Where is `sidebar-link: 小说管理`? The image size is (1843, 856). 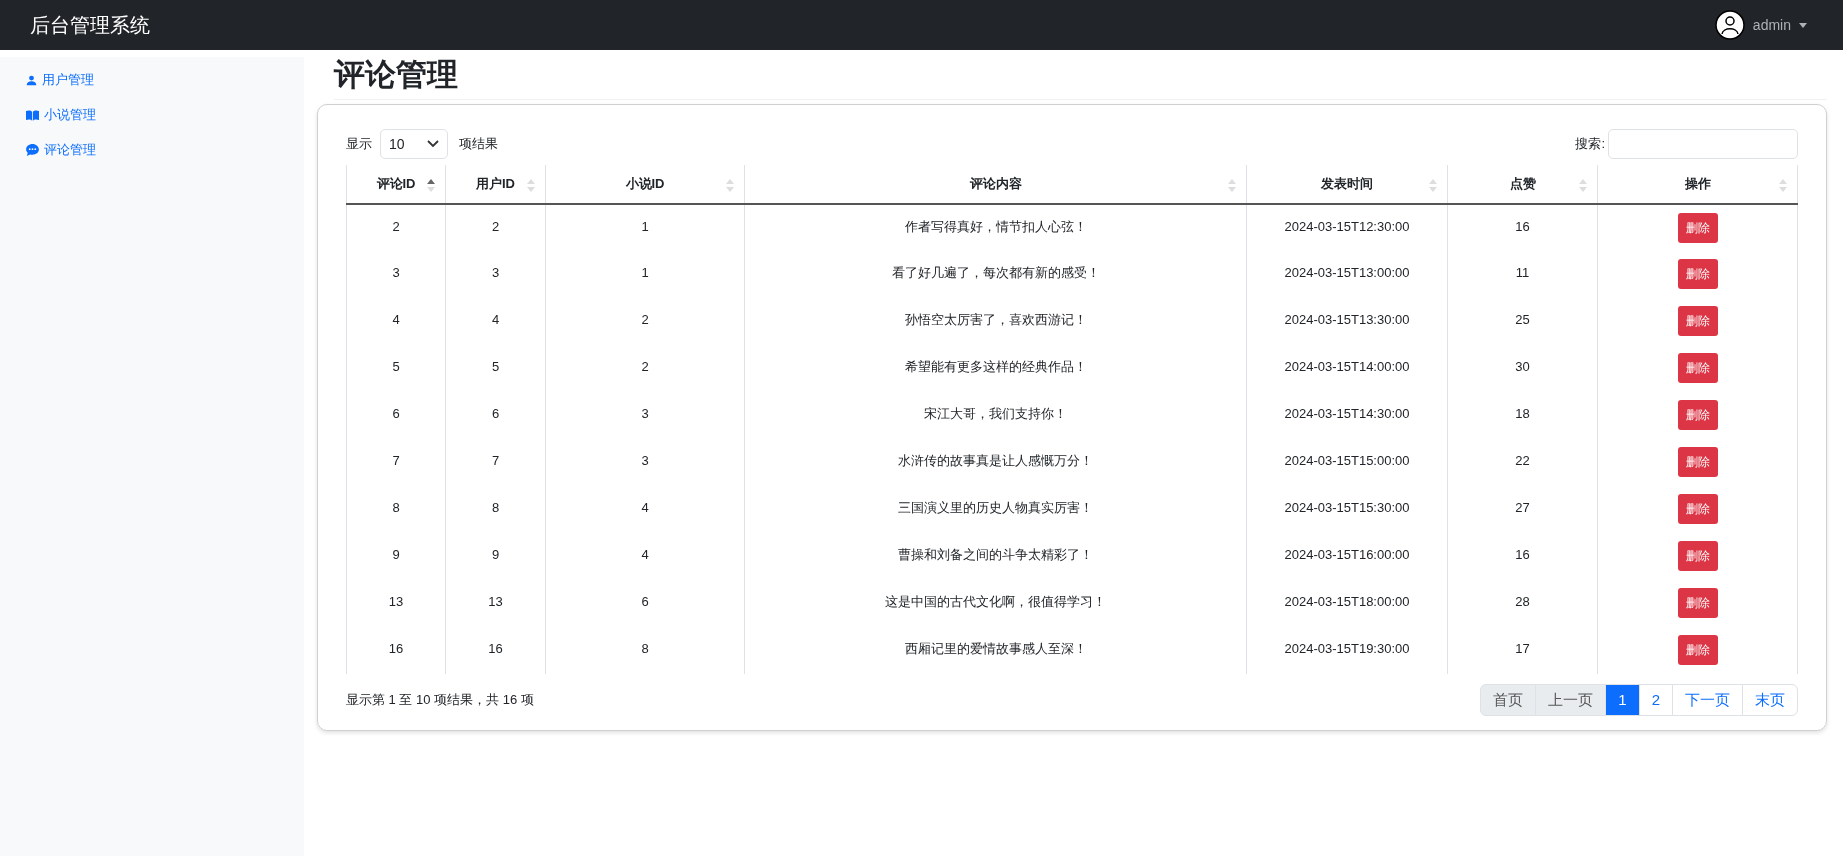
sidebar-link: 小说管理 is located at coordinates (61, 115).